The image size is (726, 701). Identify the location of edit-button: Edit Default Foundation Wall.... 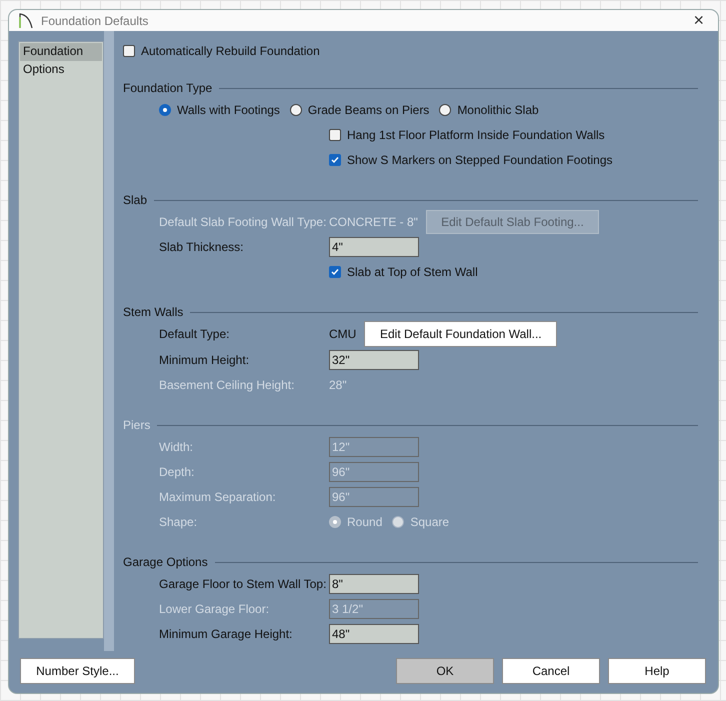
(461, 334).